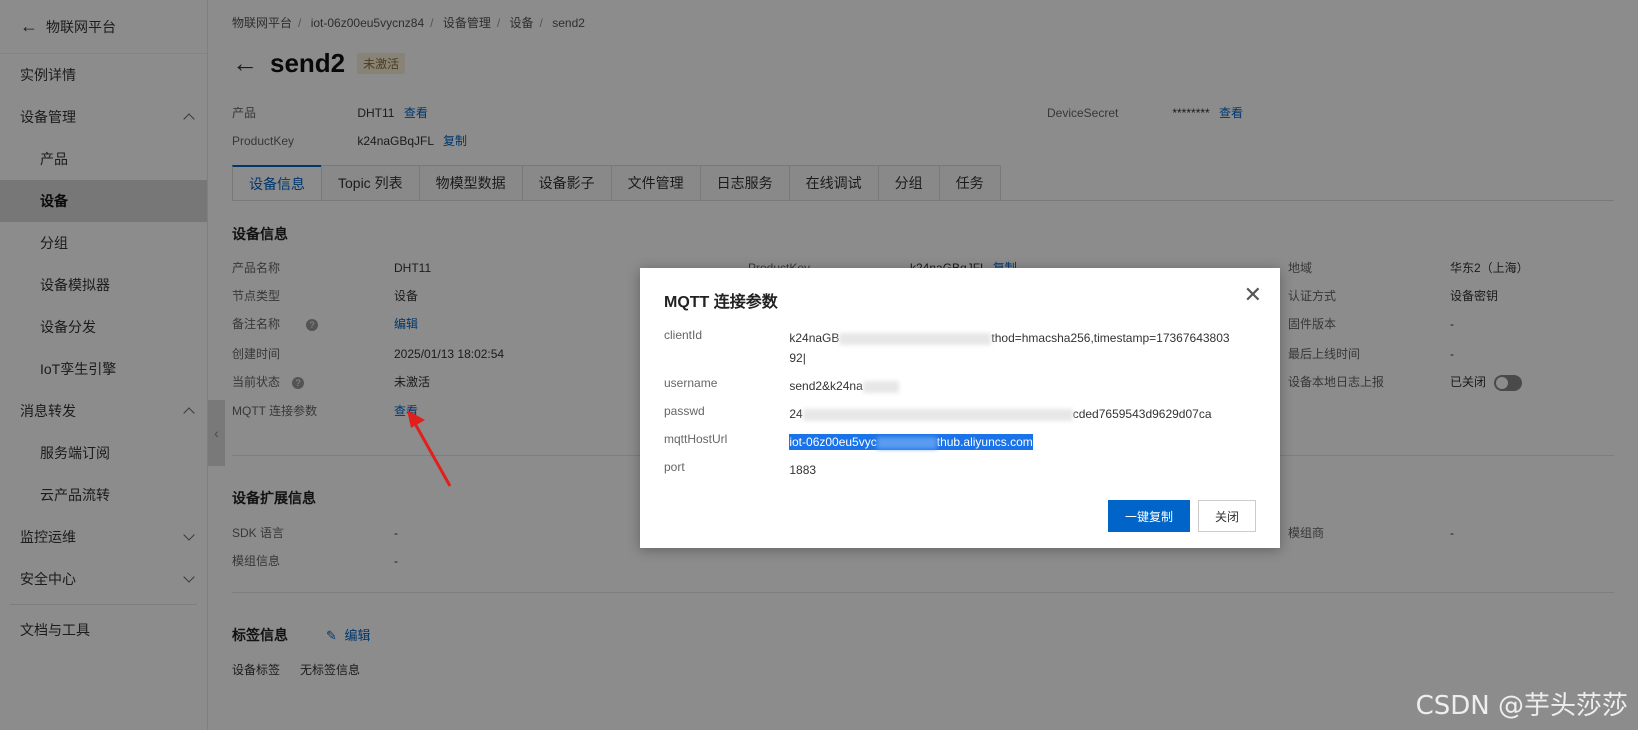 This screenshot has height=730, width=1638. I want to click on close-button: 关闭, so click(1227, 516).